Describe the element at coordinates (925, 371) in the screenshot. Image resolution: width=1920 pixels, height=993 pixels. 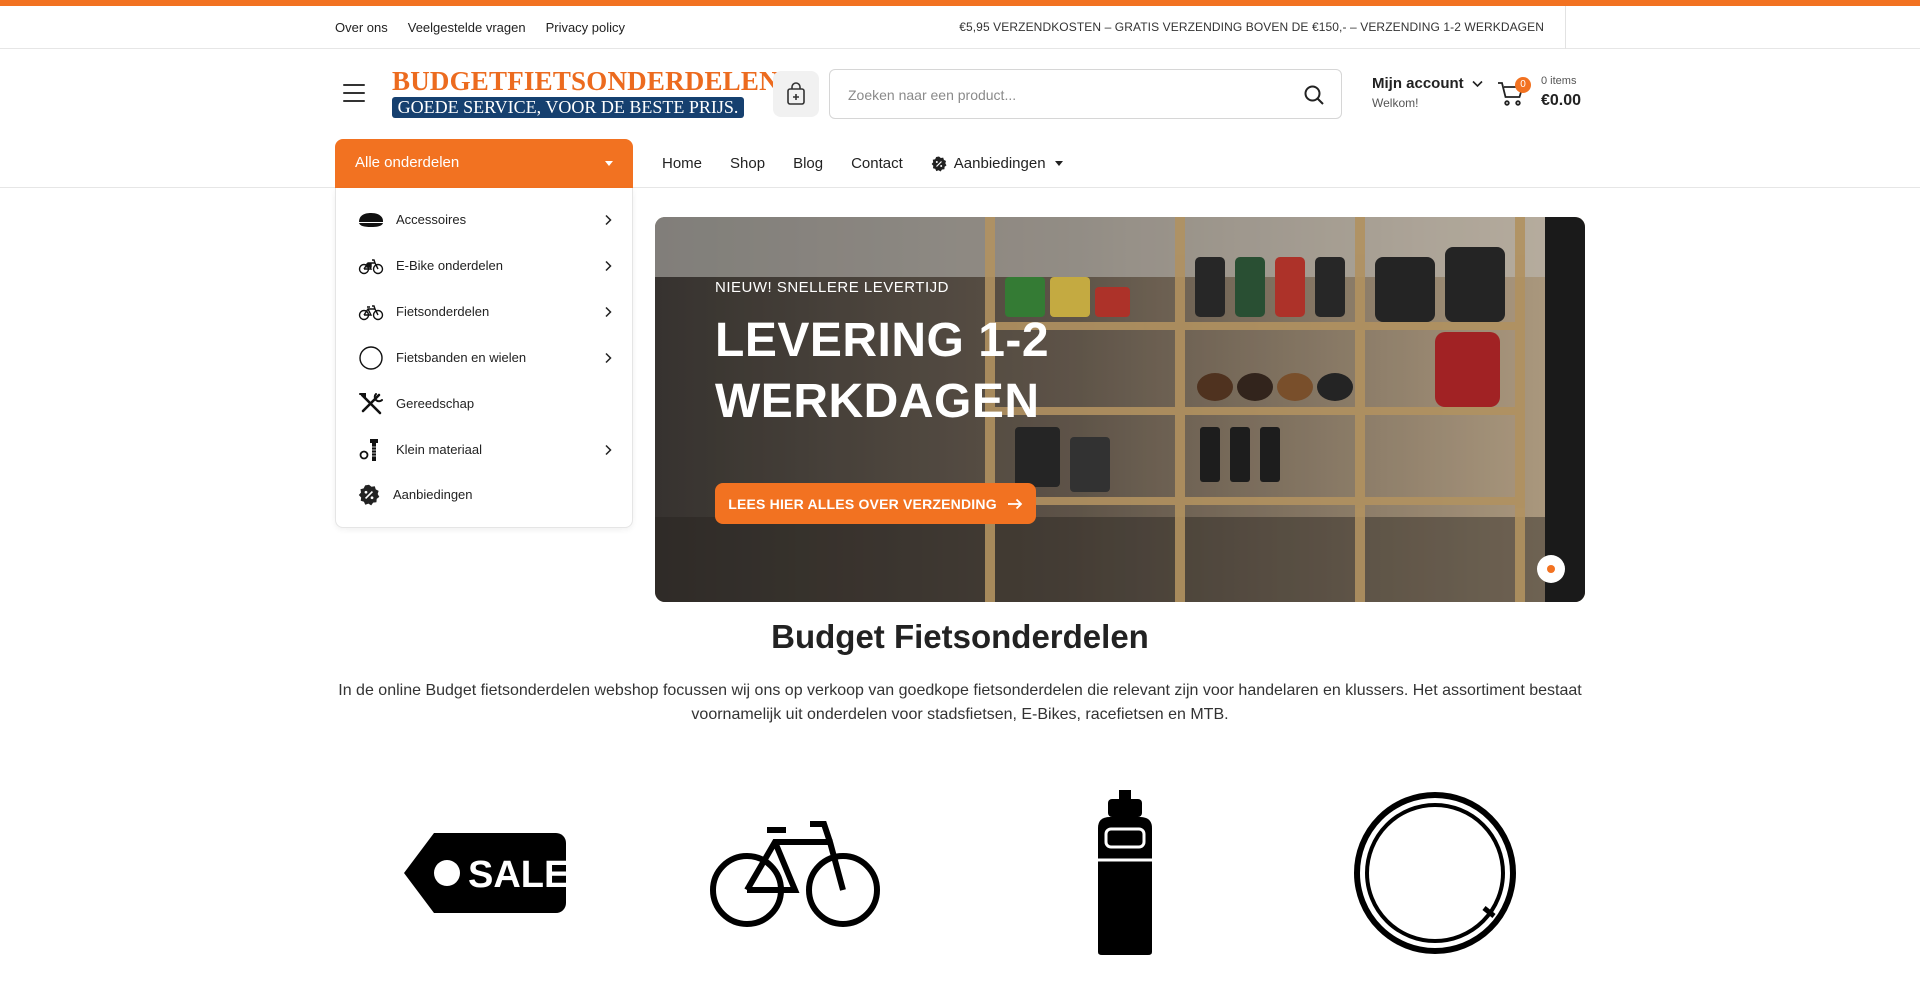
I see `hero-title: LEVERING 1-2 WERKDAGEN` at that location.